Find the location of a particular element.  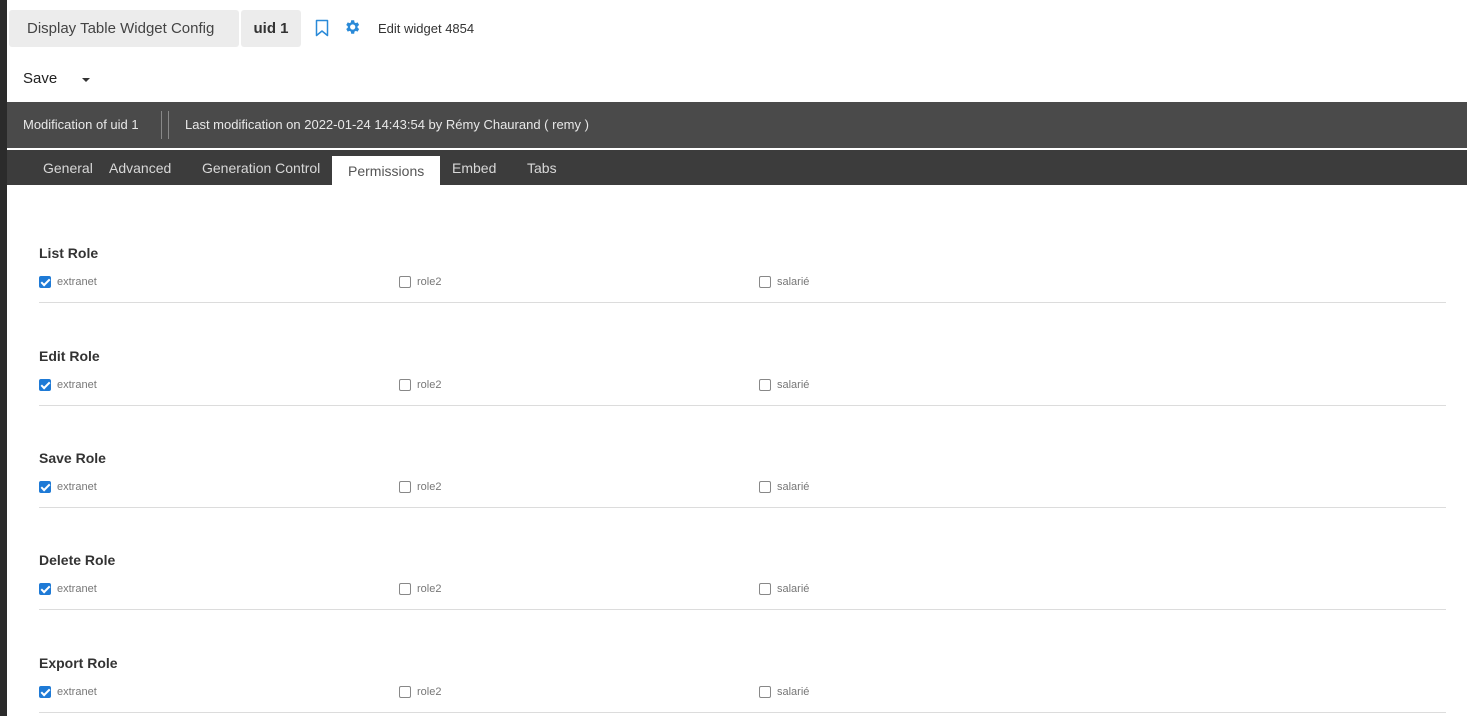

section-export-role: Export Role extranet role2 salarié is located at coordinates (742, 661).